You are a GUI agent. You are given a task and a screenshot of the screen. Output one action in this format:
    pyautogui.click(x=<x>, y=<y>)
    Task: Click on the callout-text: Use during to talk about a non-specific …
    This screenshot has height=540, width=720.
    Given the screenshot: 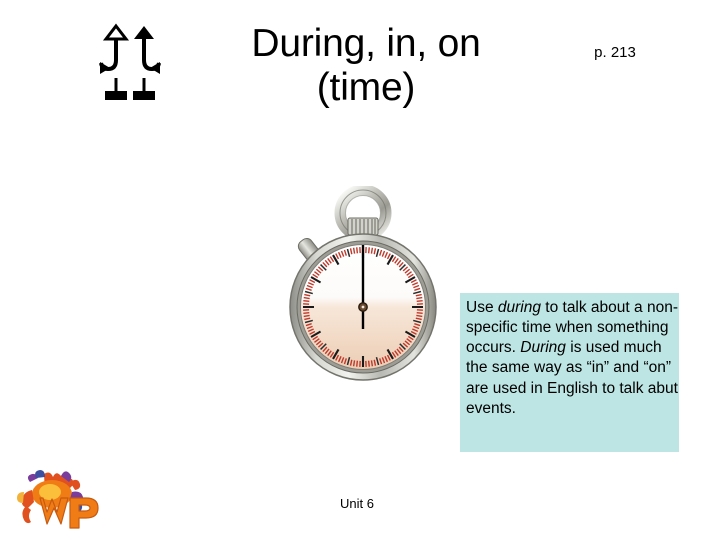 What is the action you would take?
    pyautogui.click(x=572, y=358)
    